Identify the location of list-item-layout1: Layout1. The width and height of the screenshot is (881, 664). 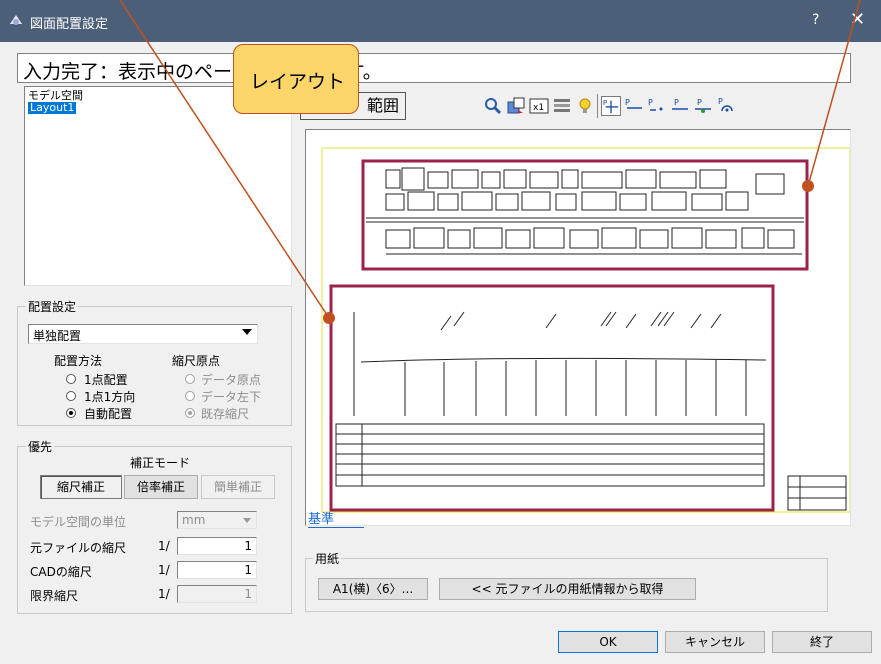
(52, 108).